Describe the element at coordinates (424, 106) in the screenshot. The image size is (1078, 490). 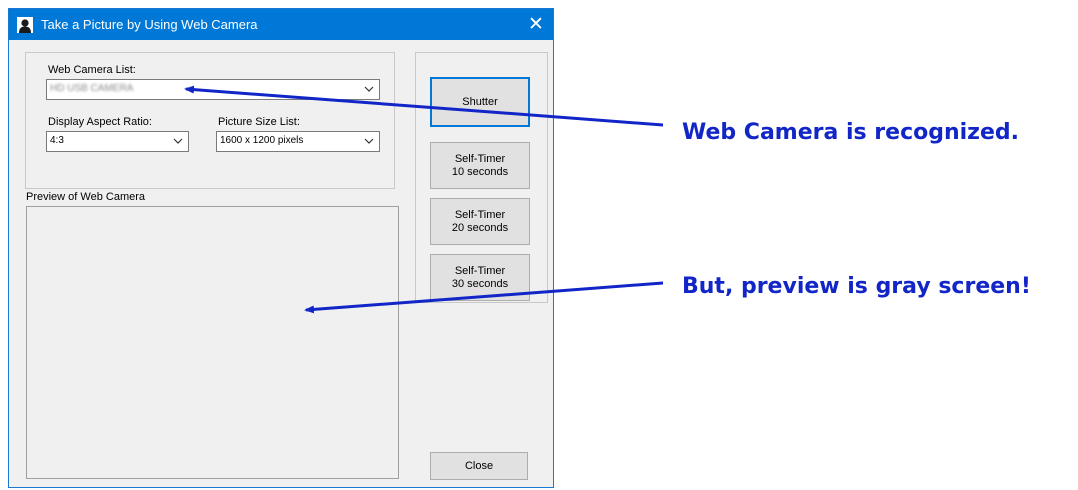
I see `arrow-to-camera-list` at that location.